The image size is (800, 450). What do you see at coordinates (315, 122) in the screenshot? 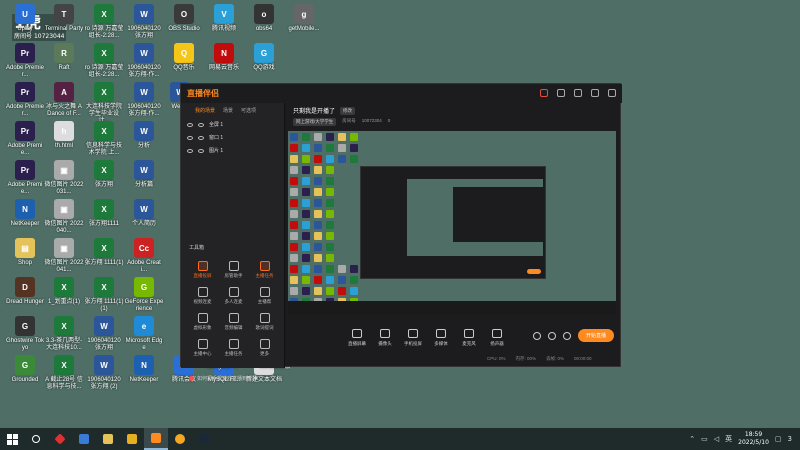
I see `category-chip: 网上游戏/大学学生` at bounding box center [315, 122].